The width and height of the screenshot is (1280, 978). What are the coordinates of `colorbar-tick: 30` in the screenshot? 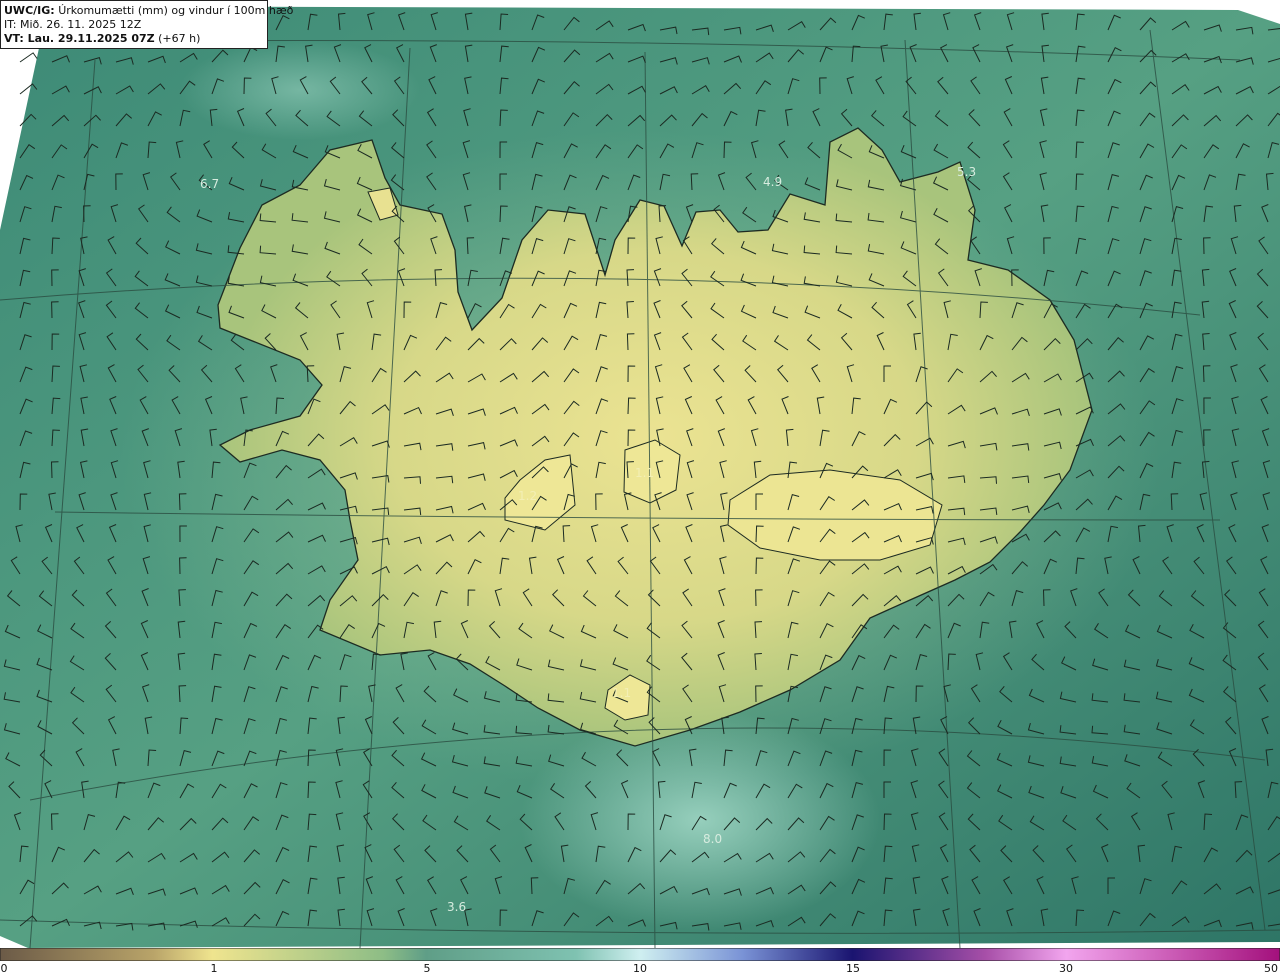 It's located at (1066, 968).